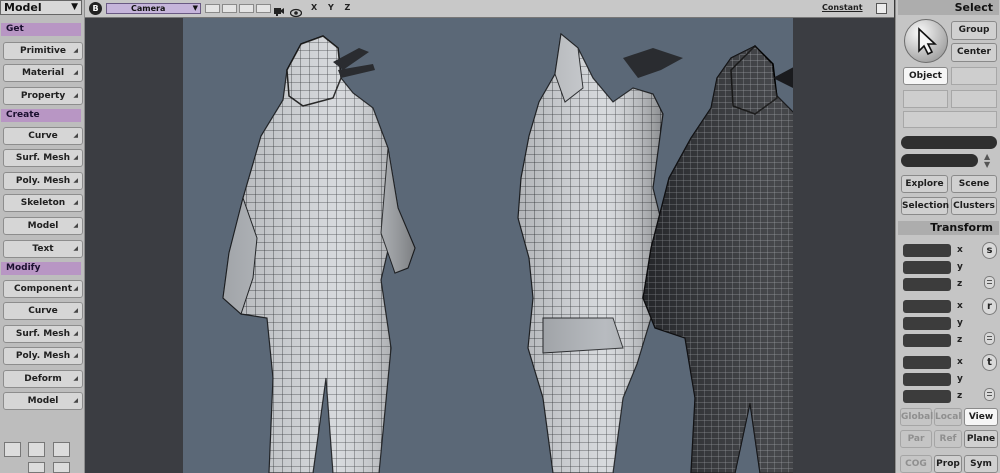 The height and width of the screenshot is (473, 1000). What do you see at coordinates (948, 439) in the screenshot?
I see `ref-button: Ref` at bounding box center [948, 439].